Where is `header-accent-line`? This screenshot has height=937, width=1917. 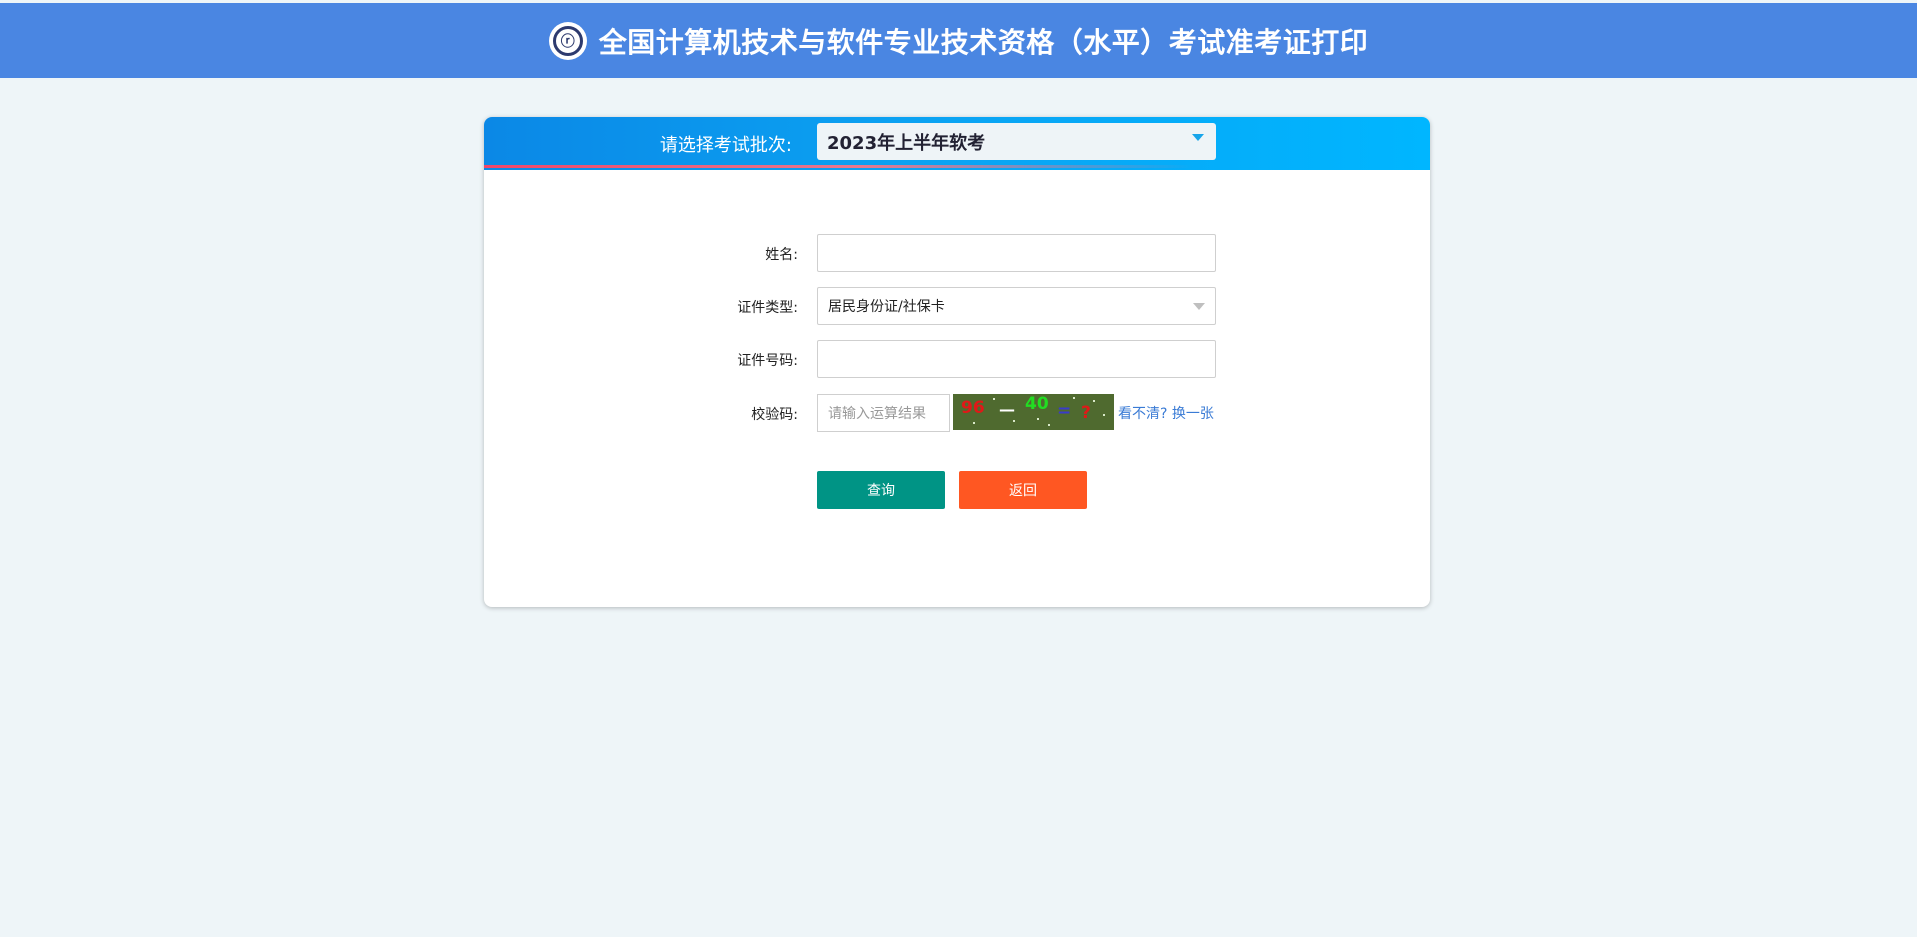
header-accent-line is located at coordinates (957, 166).